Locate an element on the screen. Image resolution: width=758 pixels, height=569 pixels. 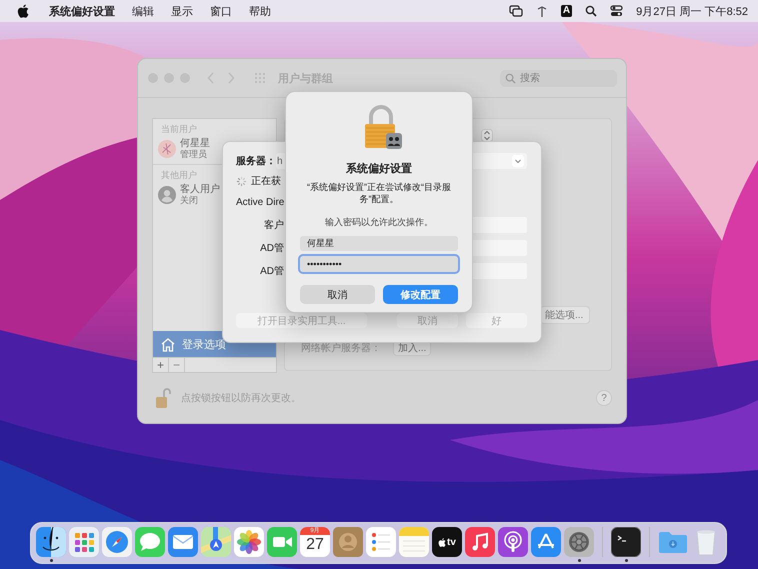
cancel-button: 取消 is located at coordinates (337, 294).